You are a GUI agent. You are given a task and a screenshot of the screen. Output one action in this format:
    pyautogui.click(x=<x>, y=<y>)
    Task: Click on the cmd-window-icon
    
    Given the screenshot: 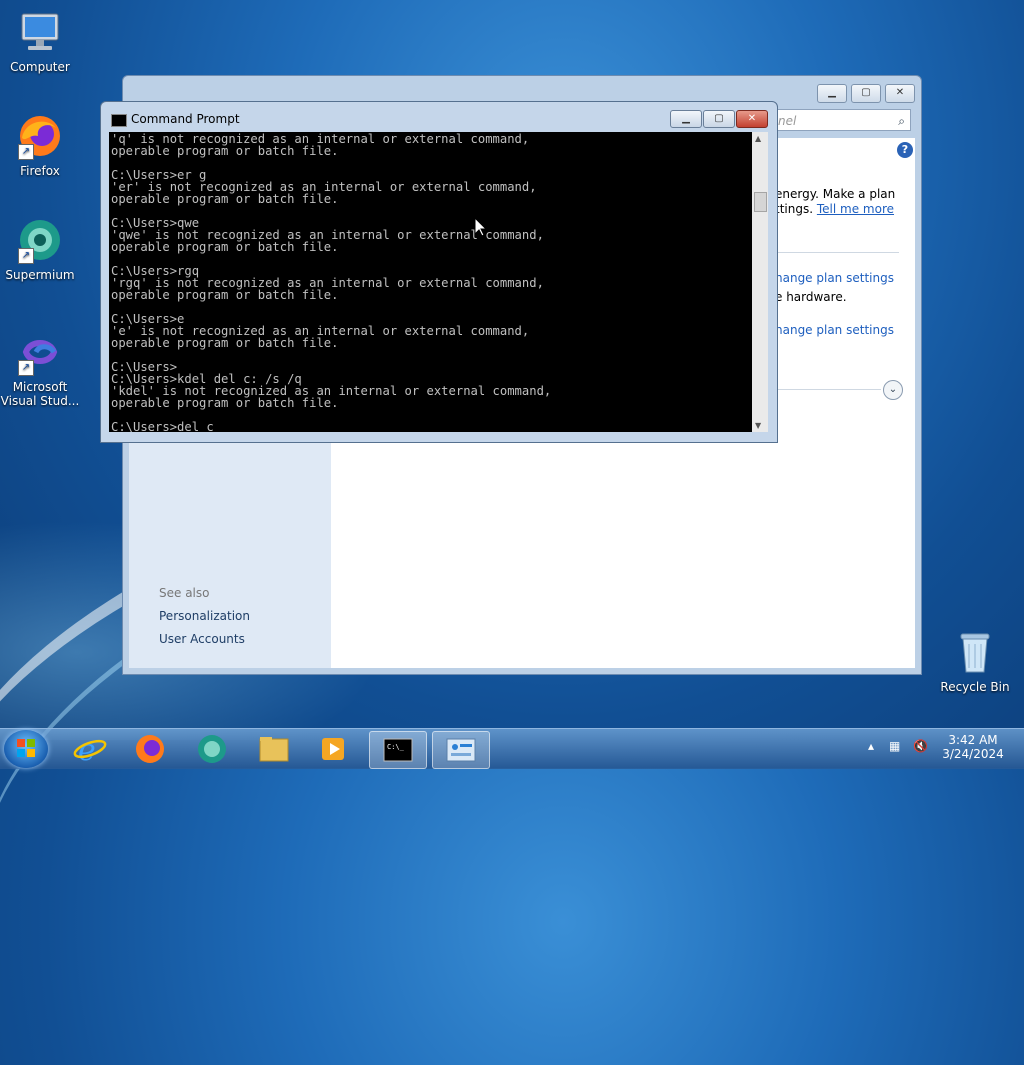 What is the action you would take?
    pyautogui.click(x=119, y=120)
    